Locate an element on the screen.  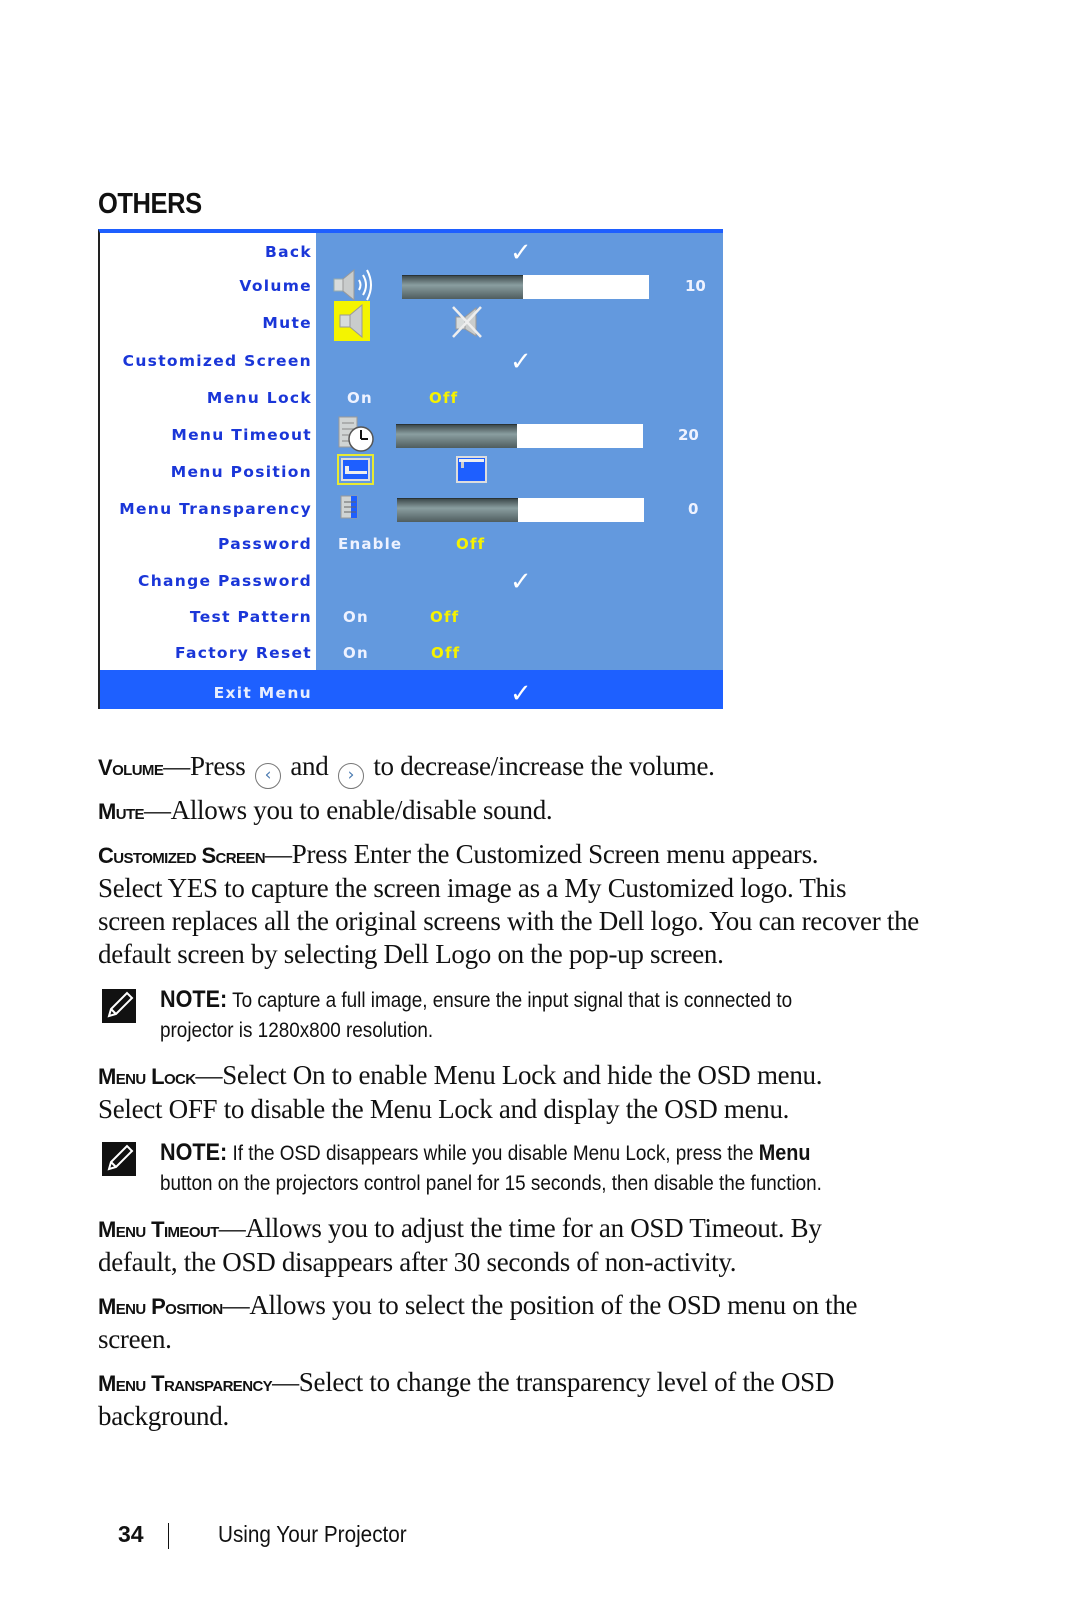
osd-row-menu-timeout: Menu Timeout 20 is located at coordinates (411, 434).